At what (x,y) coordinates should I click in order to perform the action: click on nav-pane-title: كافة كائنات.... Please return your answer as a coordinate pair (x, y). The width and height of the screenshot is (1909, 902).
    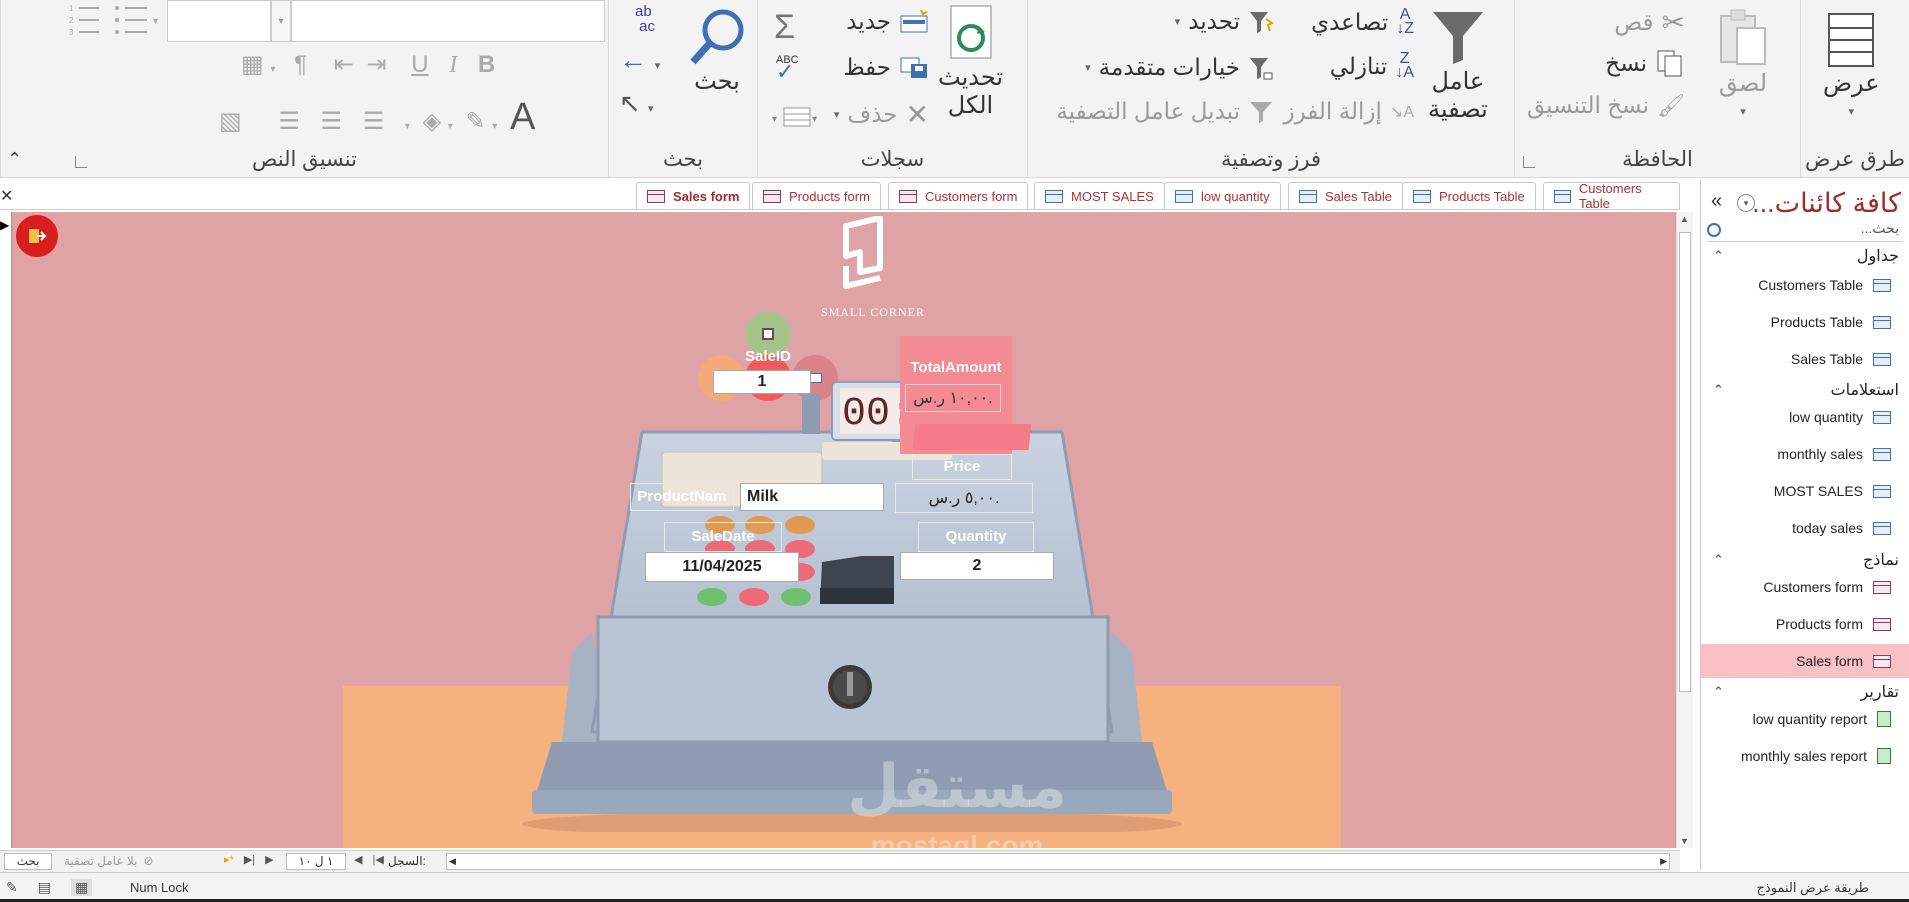
    Looking at the image, I should click on (1826, 203).